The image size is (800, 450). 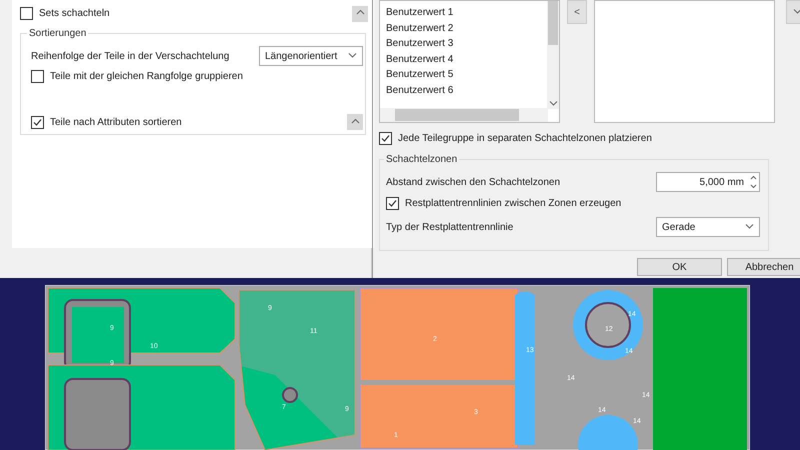 I want to click on checkbox-label: Teile mit der gleichen Rangfolge gruppieren, so click(x=146, y=77).